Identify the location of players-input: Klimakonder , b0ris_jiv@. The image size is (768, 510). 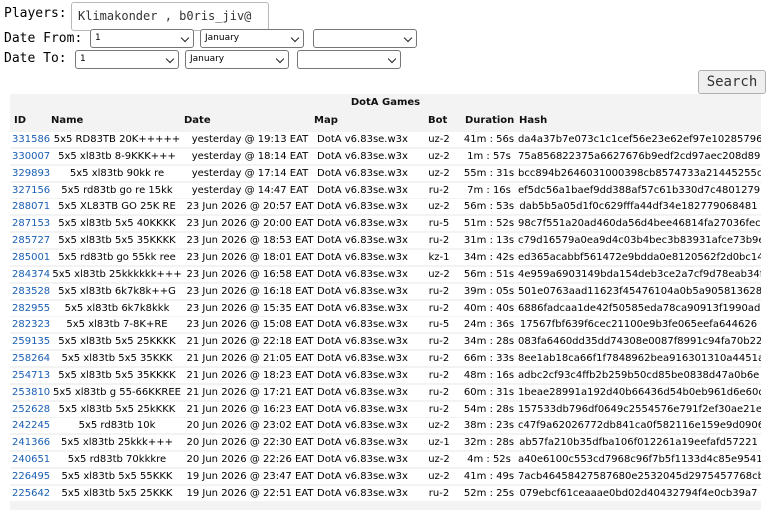
(170, 16).